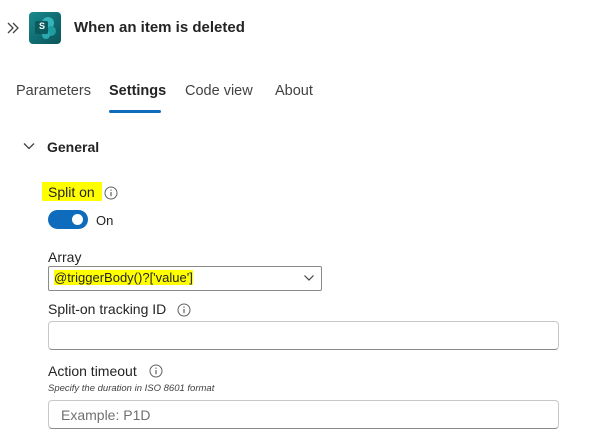 This screenshot has height=437, width=597. What do you see at coordinates (42, 26) in the screenshot?
I see `app-icon-letter: S` at bounding box center [42, 26].